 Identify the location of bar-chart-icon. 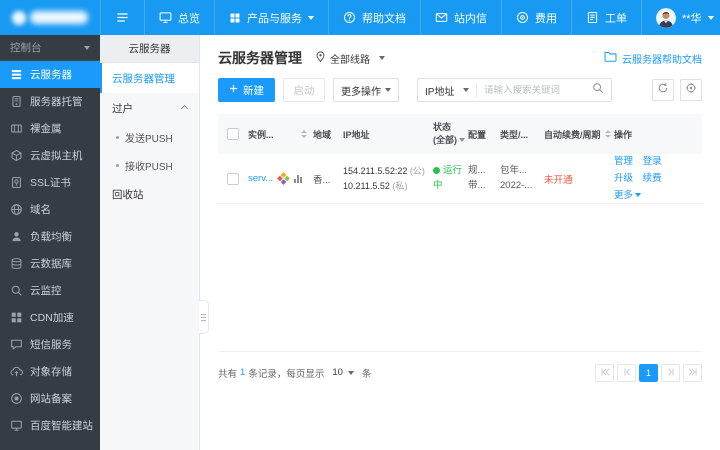
(298, 178).